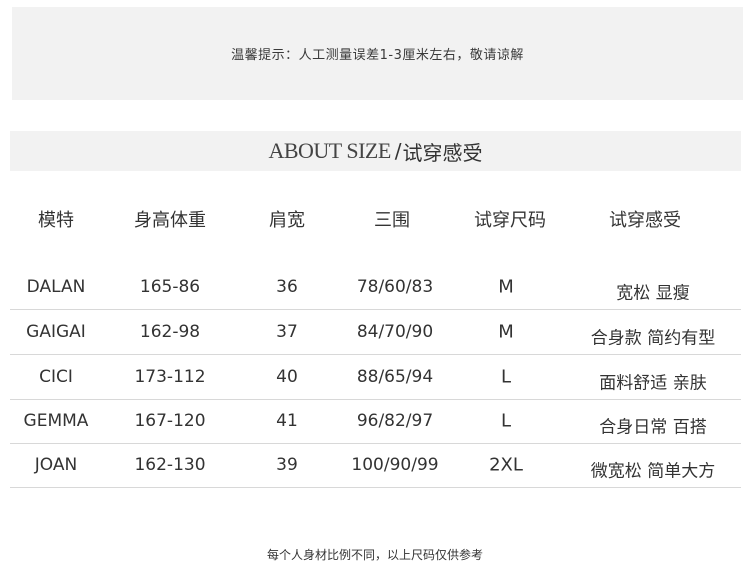  Describe the element at coordinates (56, 377) in the screenshot. I see `cell-model: CICI` at that location.